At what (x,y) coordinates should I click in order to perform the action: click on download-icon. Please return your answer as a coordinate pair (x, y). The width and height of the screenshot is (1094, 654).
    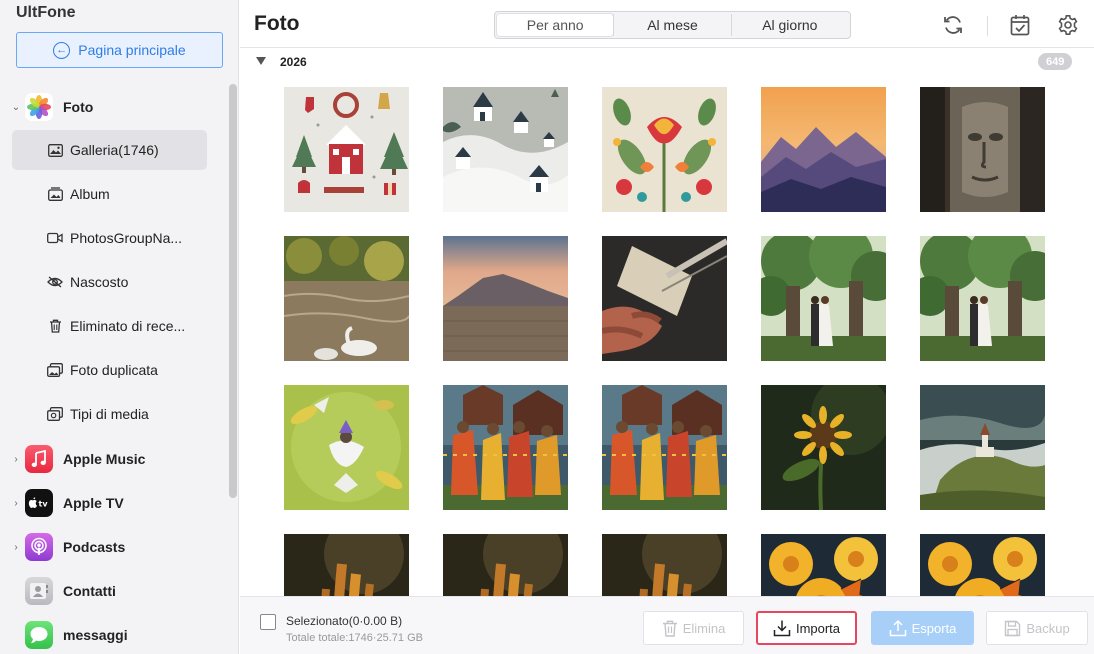
    Looking at the image, I should click on (782, 628).